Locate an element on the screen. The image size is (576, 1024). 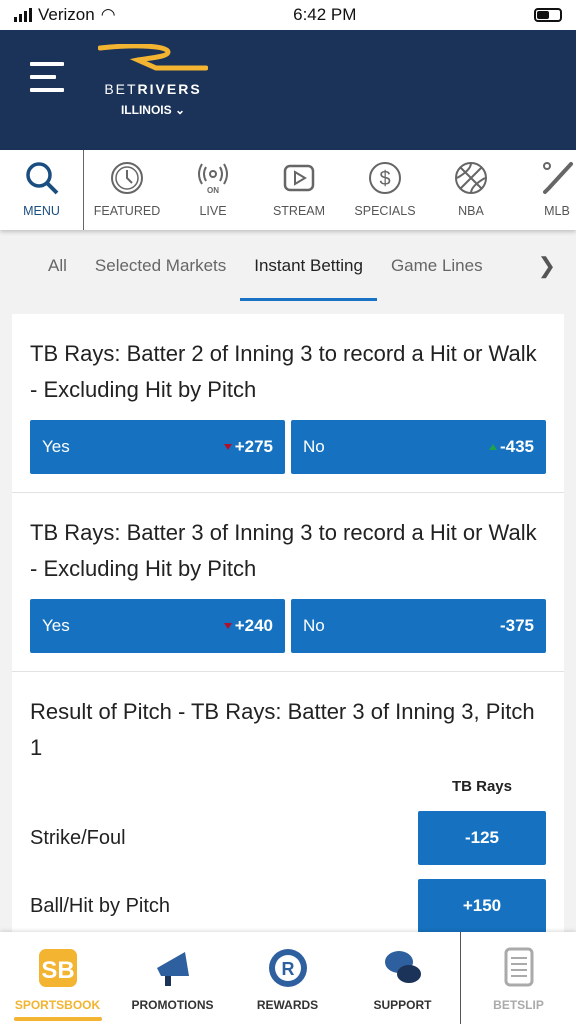
bet-button-no: No -375 is located at coordinates (418, 626).